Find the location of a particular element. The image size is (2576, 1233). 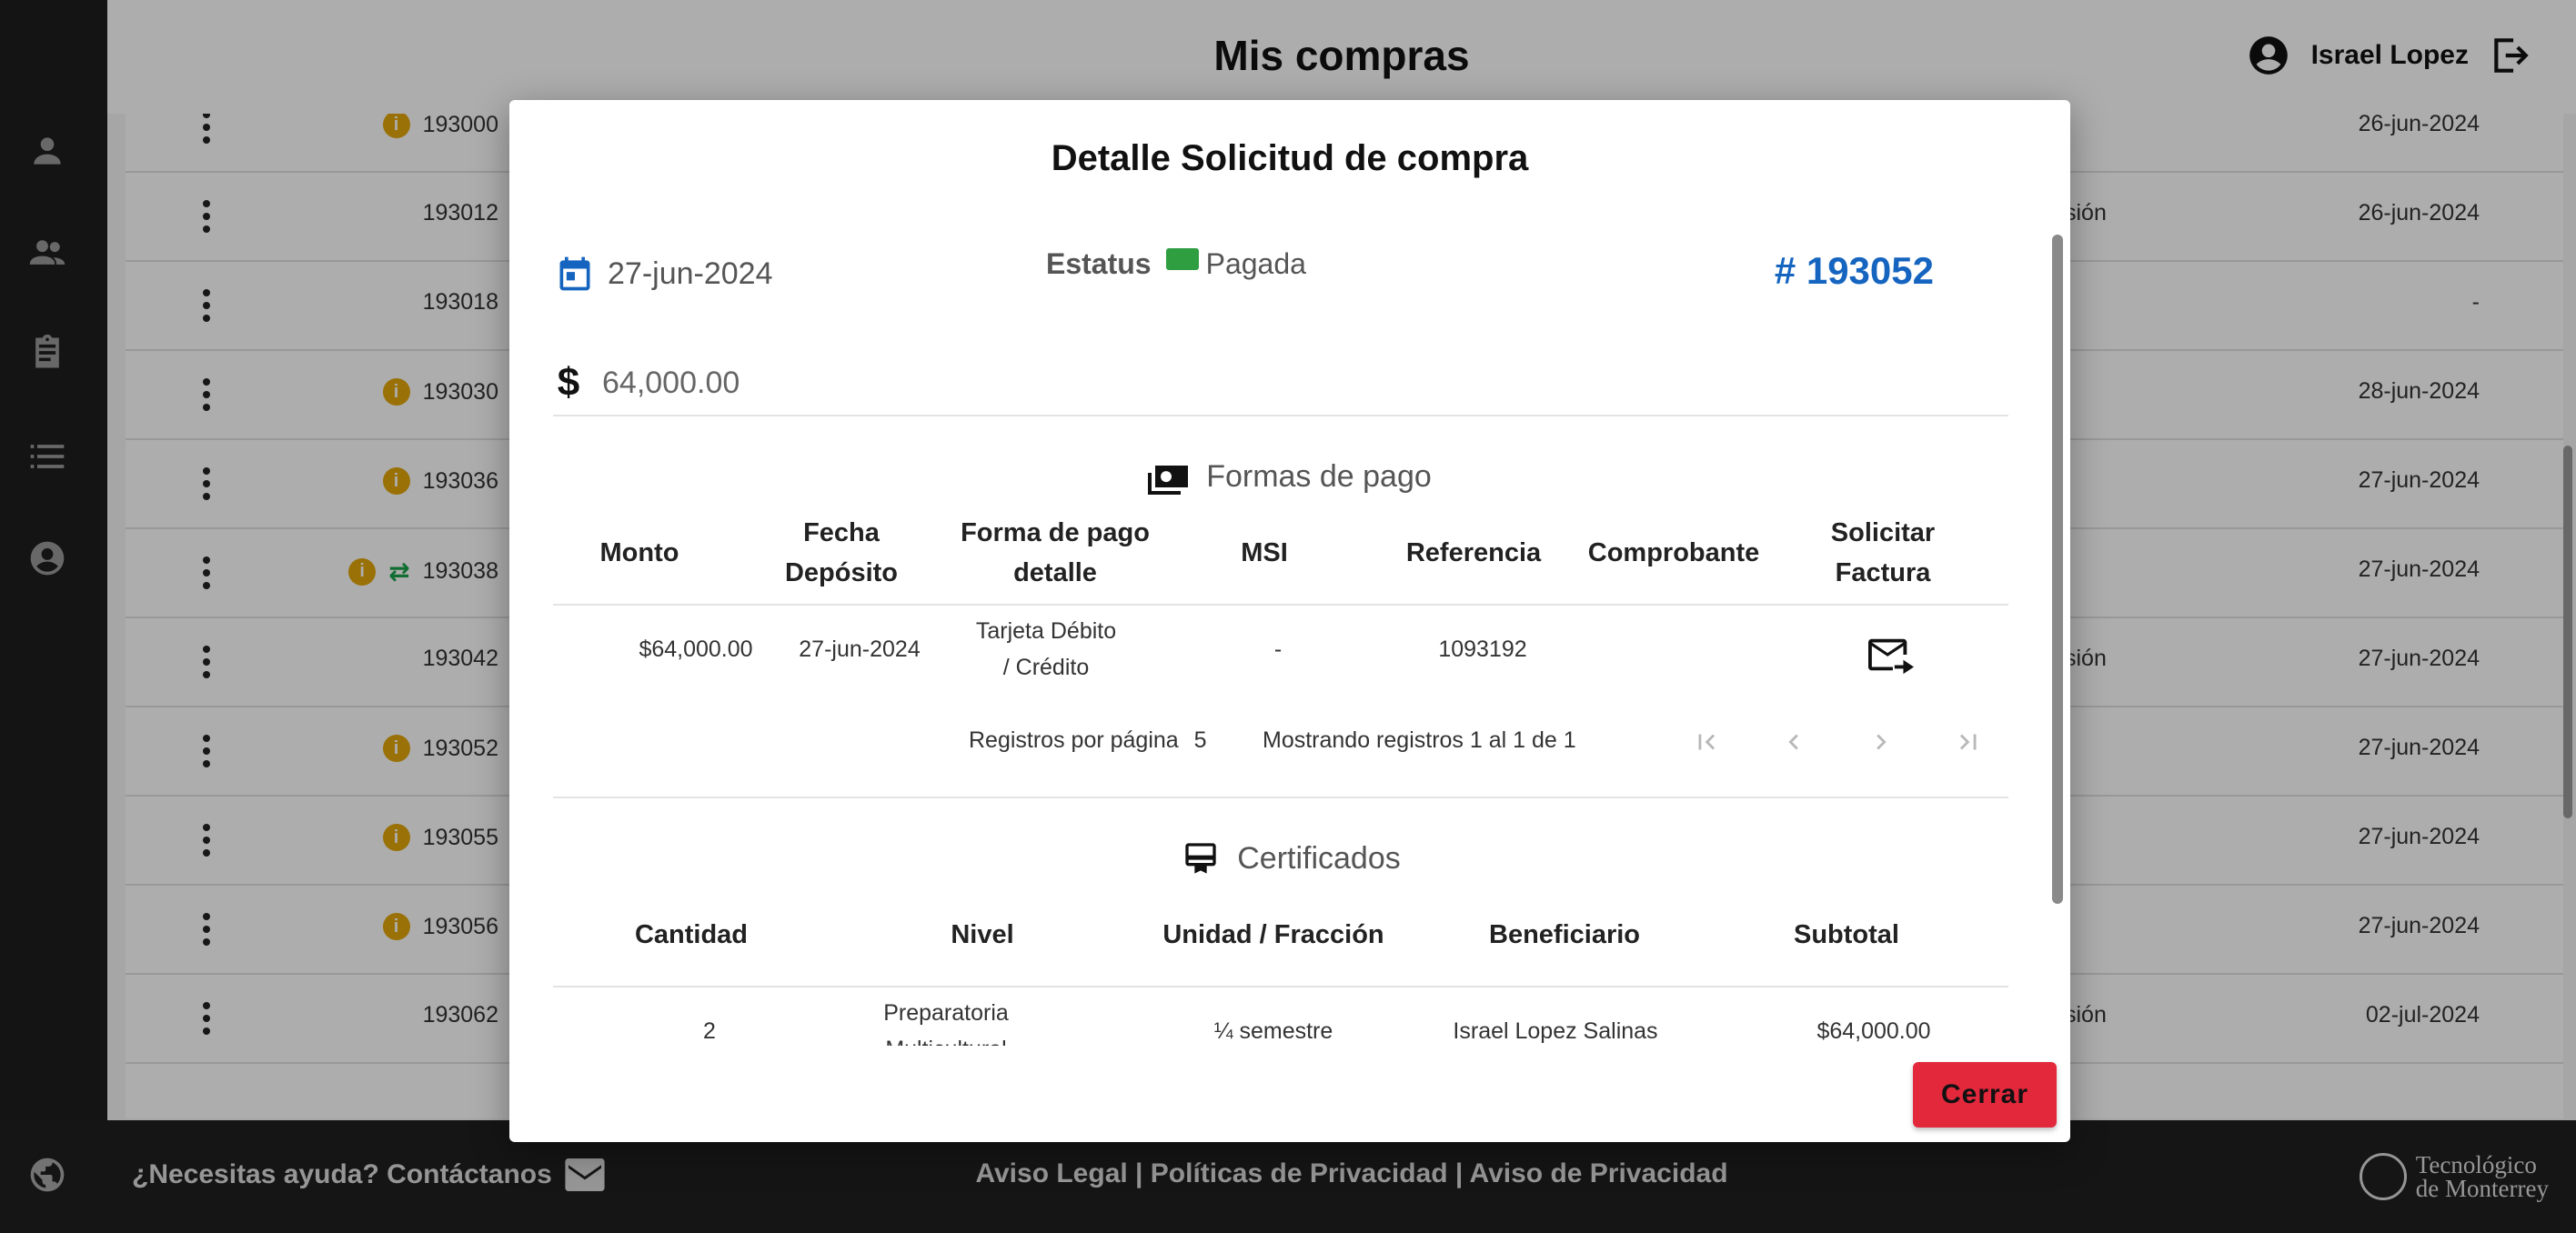

per-page-label: Registros por página is located at coordinates (1074, 740).